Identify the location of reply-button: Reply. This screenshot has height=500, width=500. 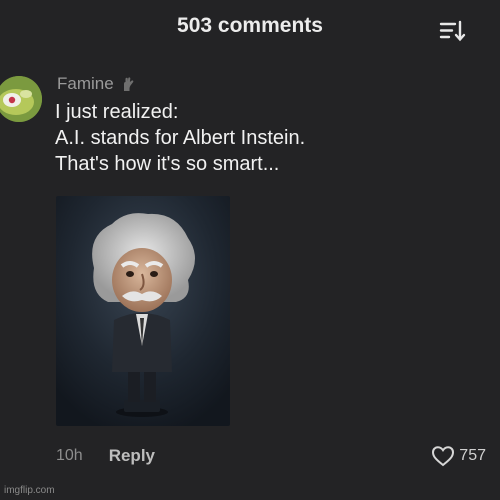
(132, 456).